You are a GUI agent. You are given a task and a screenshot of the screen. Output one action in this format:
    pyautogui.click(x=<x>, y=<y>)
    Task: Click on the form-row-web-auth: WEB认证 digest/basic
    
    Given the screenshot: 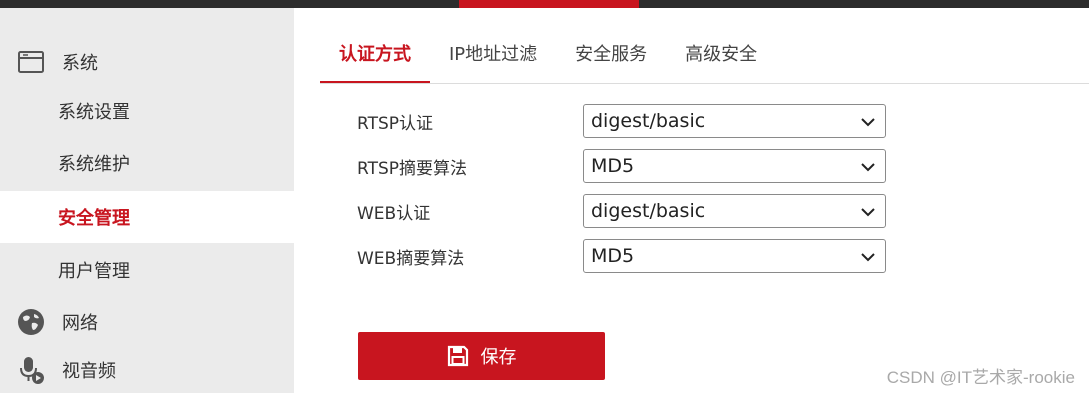 What is the action you would take?
    pyautogui.click(x=622, y=211)
    